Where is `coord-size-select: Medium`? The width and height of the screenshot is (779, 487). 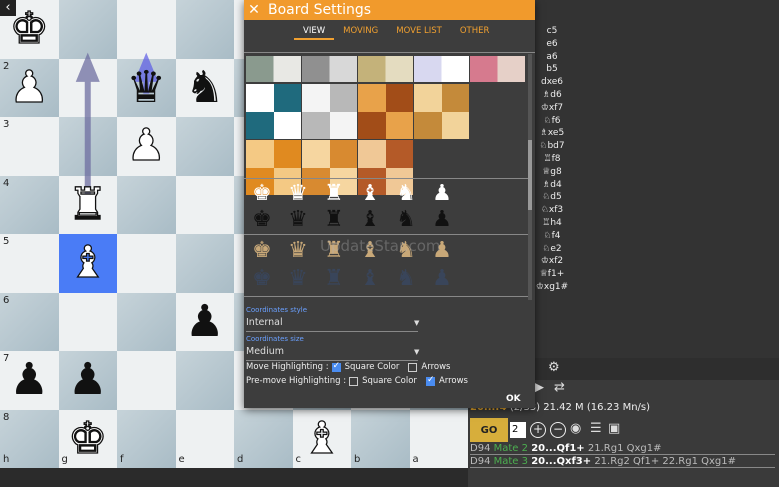 coord-size-select: Medium is located at coordinates (265, 351).